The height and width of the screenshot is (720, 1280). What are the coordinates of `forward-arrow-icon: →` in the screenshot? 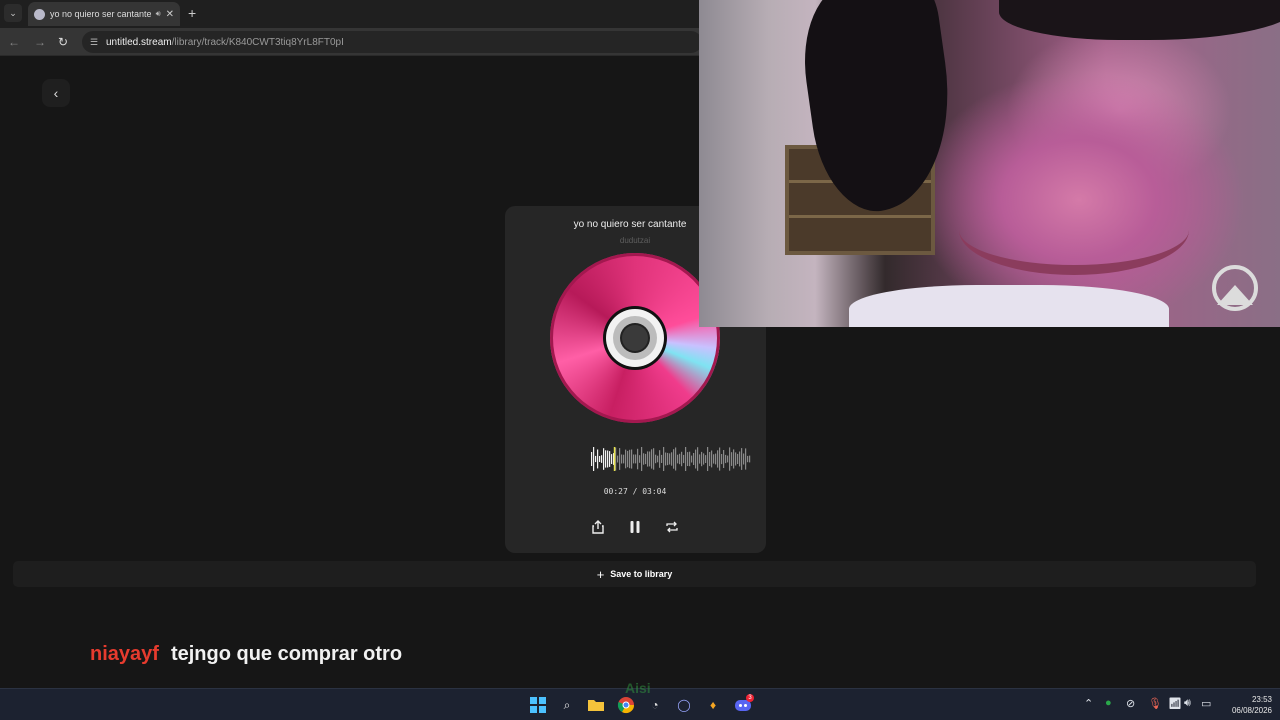 It's located at (40, 42).